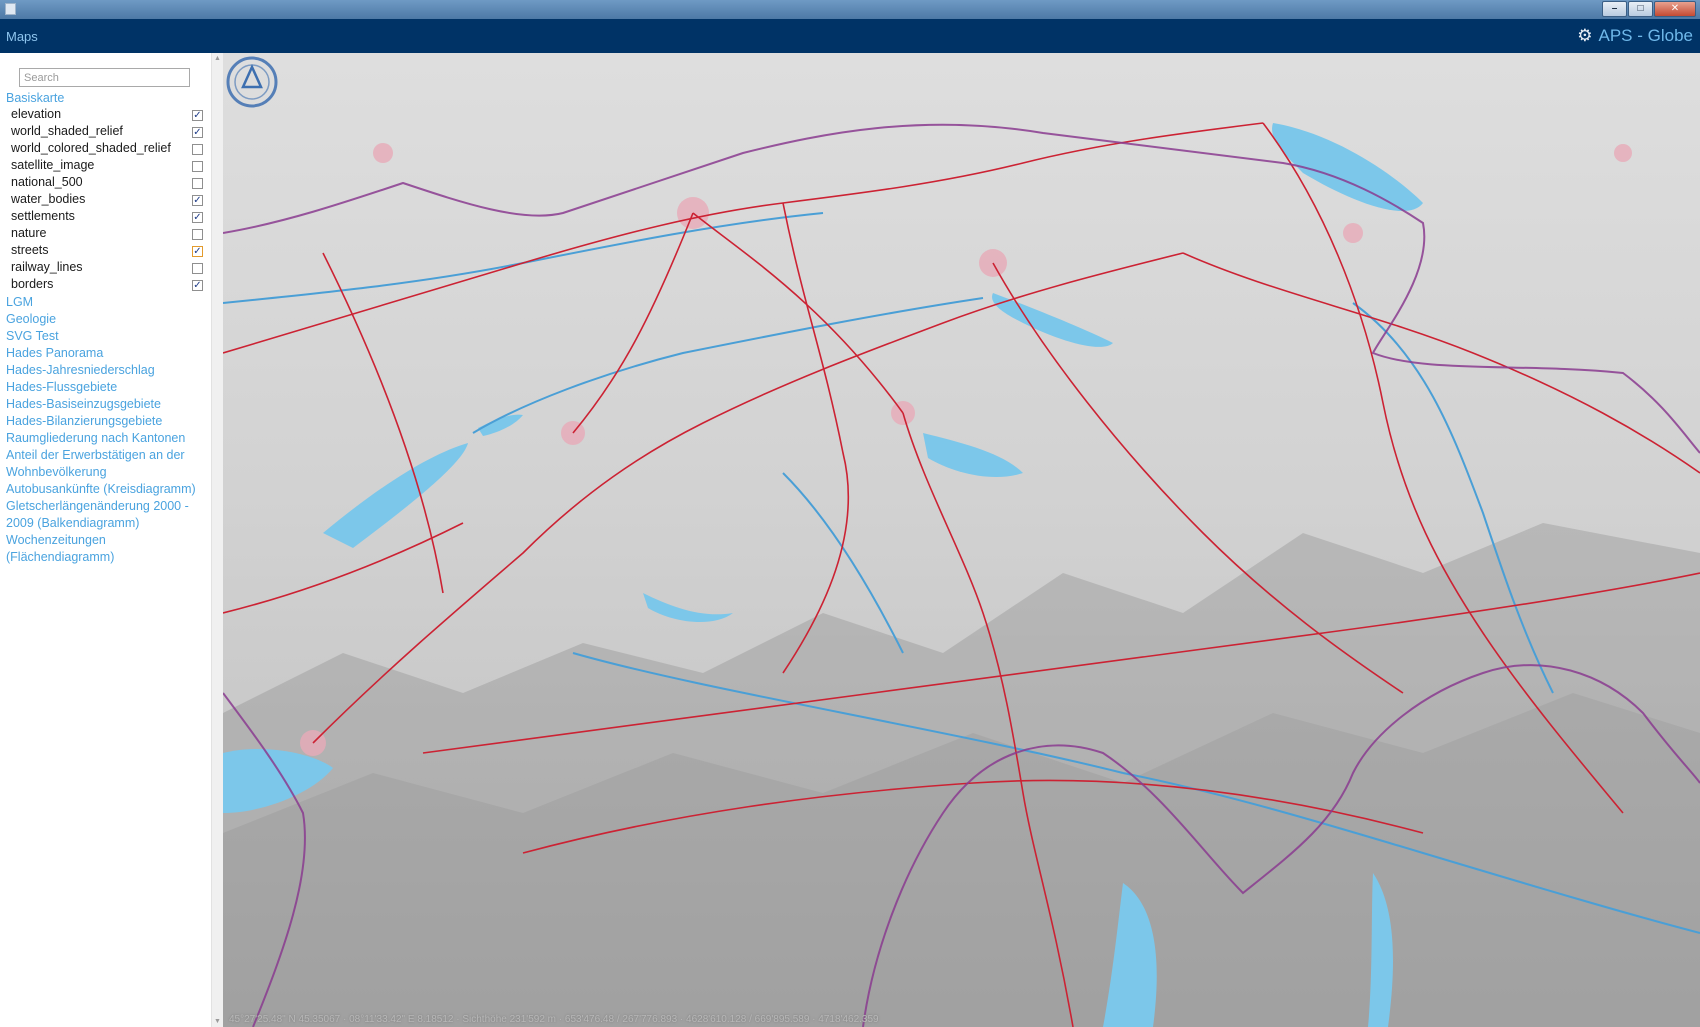 The height and width of the screenshot is (1027, 1700). What do you see at coordinates (22, 36) in the screenshot?
I see `maps-menu: Maps` at bounding box center [22, 36].